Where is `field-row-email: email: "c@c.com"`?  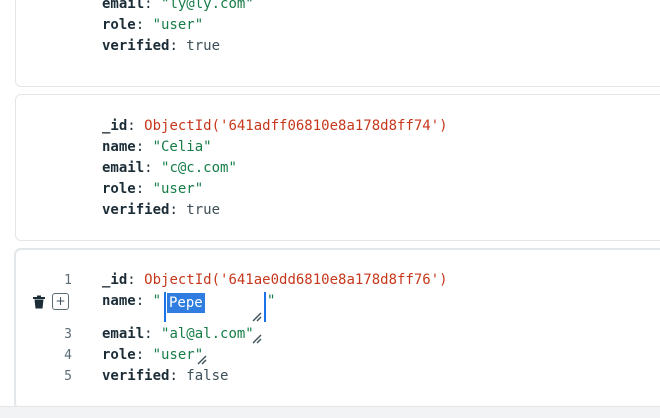 field-row-email: email: "c@c.com" is located at coordinates (169, 168).